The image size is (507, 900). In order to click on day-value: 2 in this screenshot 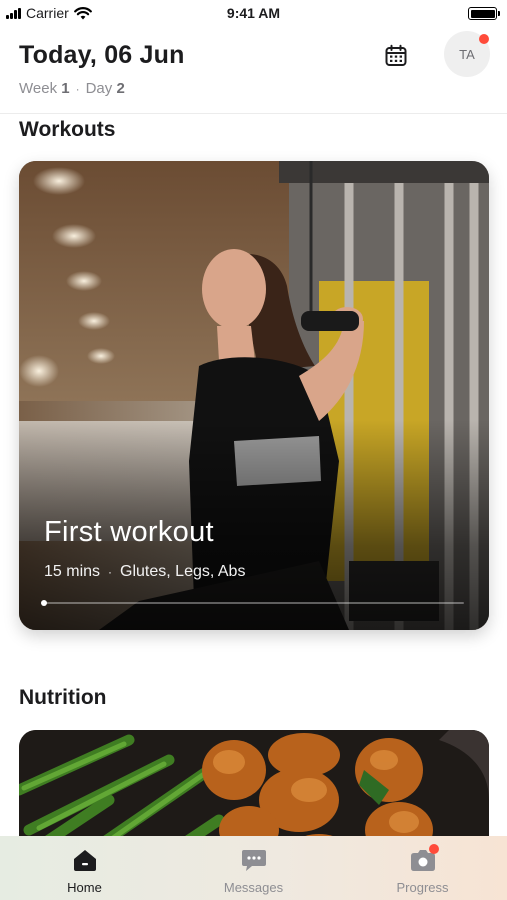, I will do `click(120, 88)`.